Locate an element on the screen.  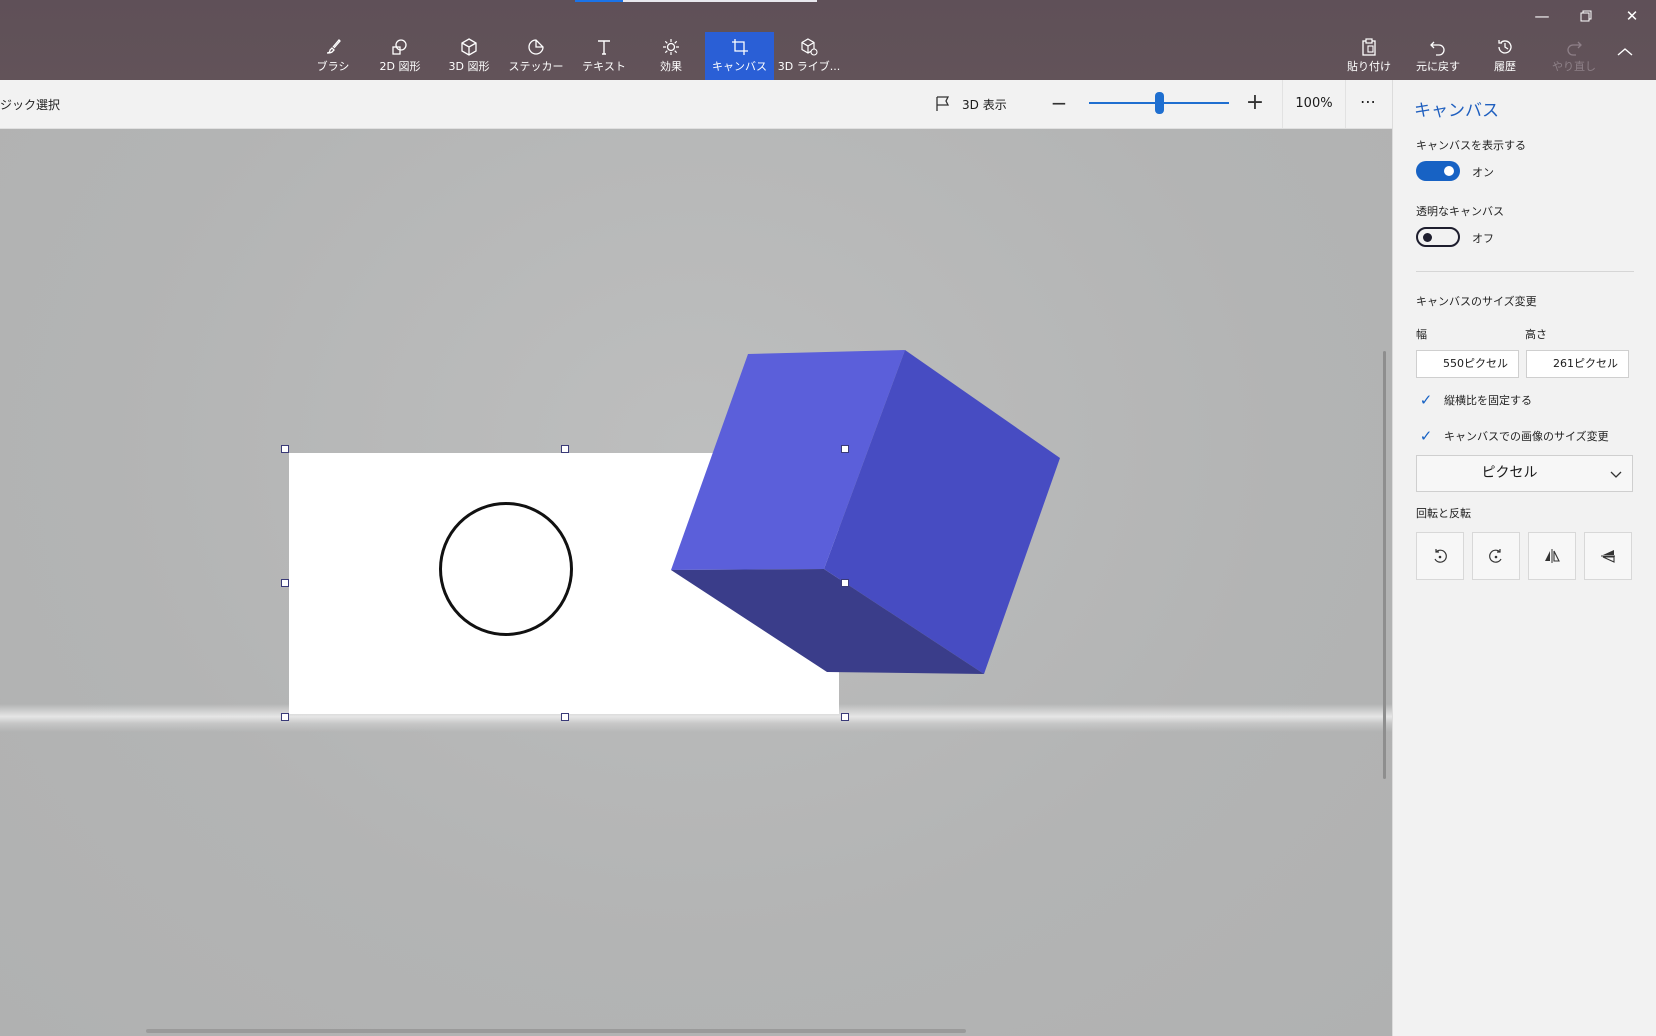
magic-select-button: マジック選択 is located at coordinates (30, 104).